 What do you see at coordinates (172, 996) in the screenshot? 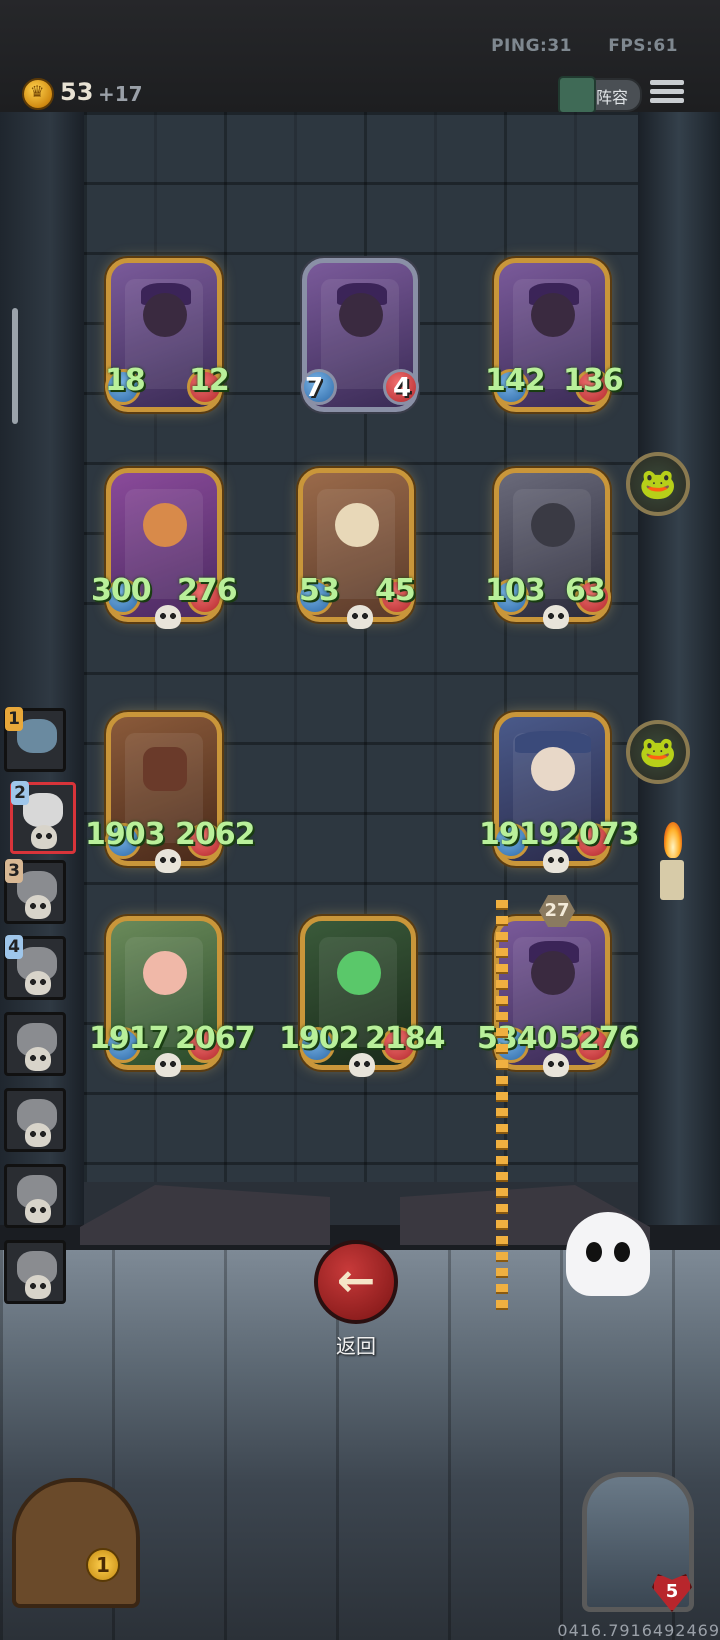
I see `minion-card: 1917 2067` at bounding box center [172, 996].